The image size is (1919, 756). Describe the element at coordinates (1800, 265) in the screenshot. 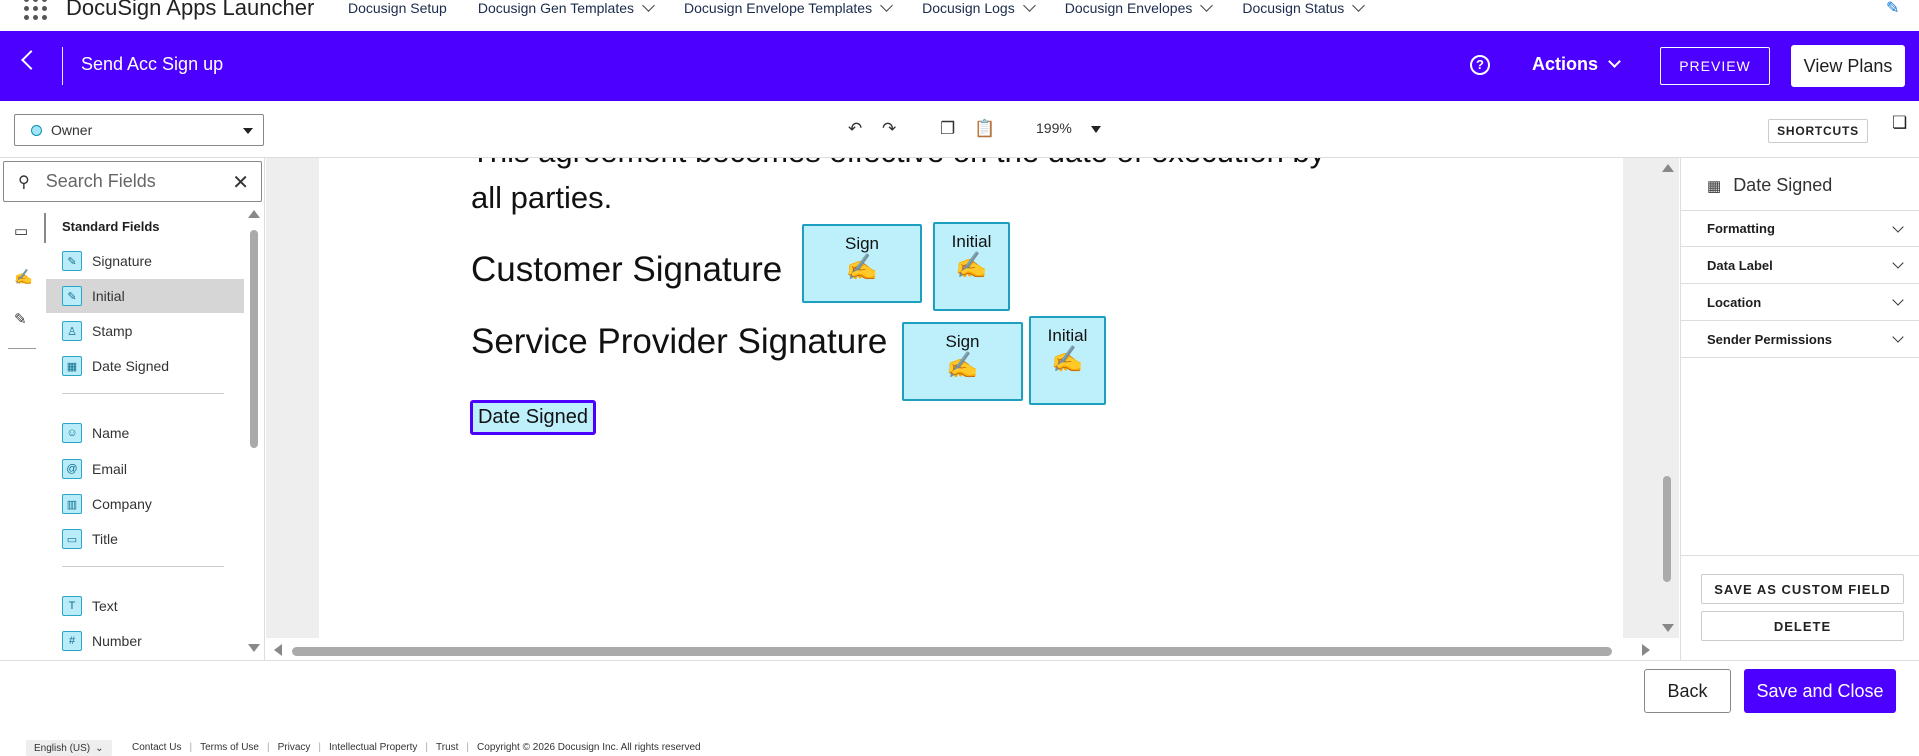

I see `accordion-data-label: Data Label` at that location.